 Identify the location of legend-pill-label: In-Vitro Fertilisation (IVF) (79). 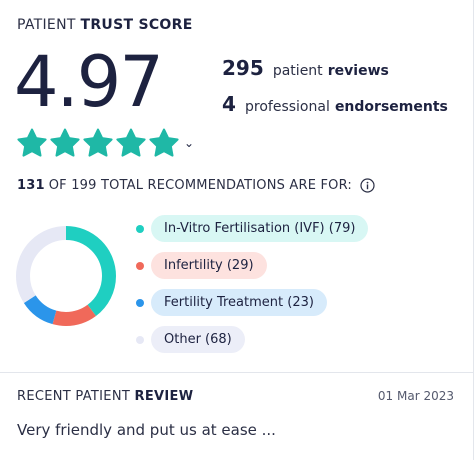
(260, 228).